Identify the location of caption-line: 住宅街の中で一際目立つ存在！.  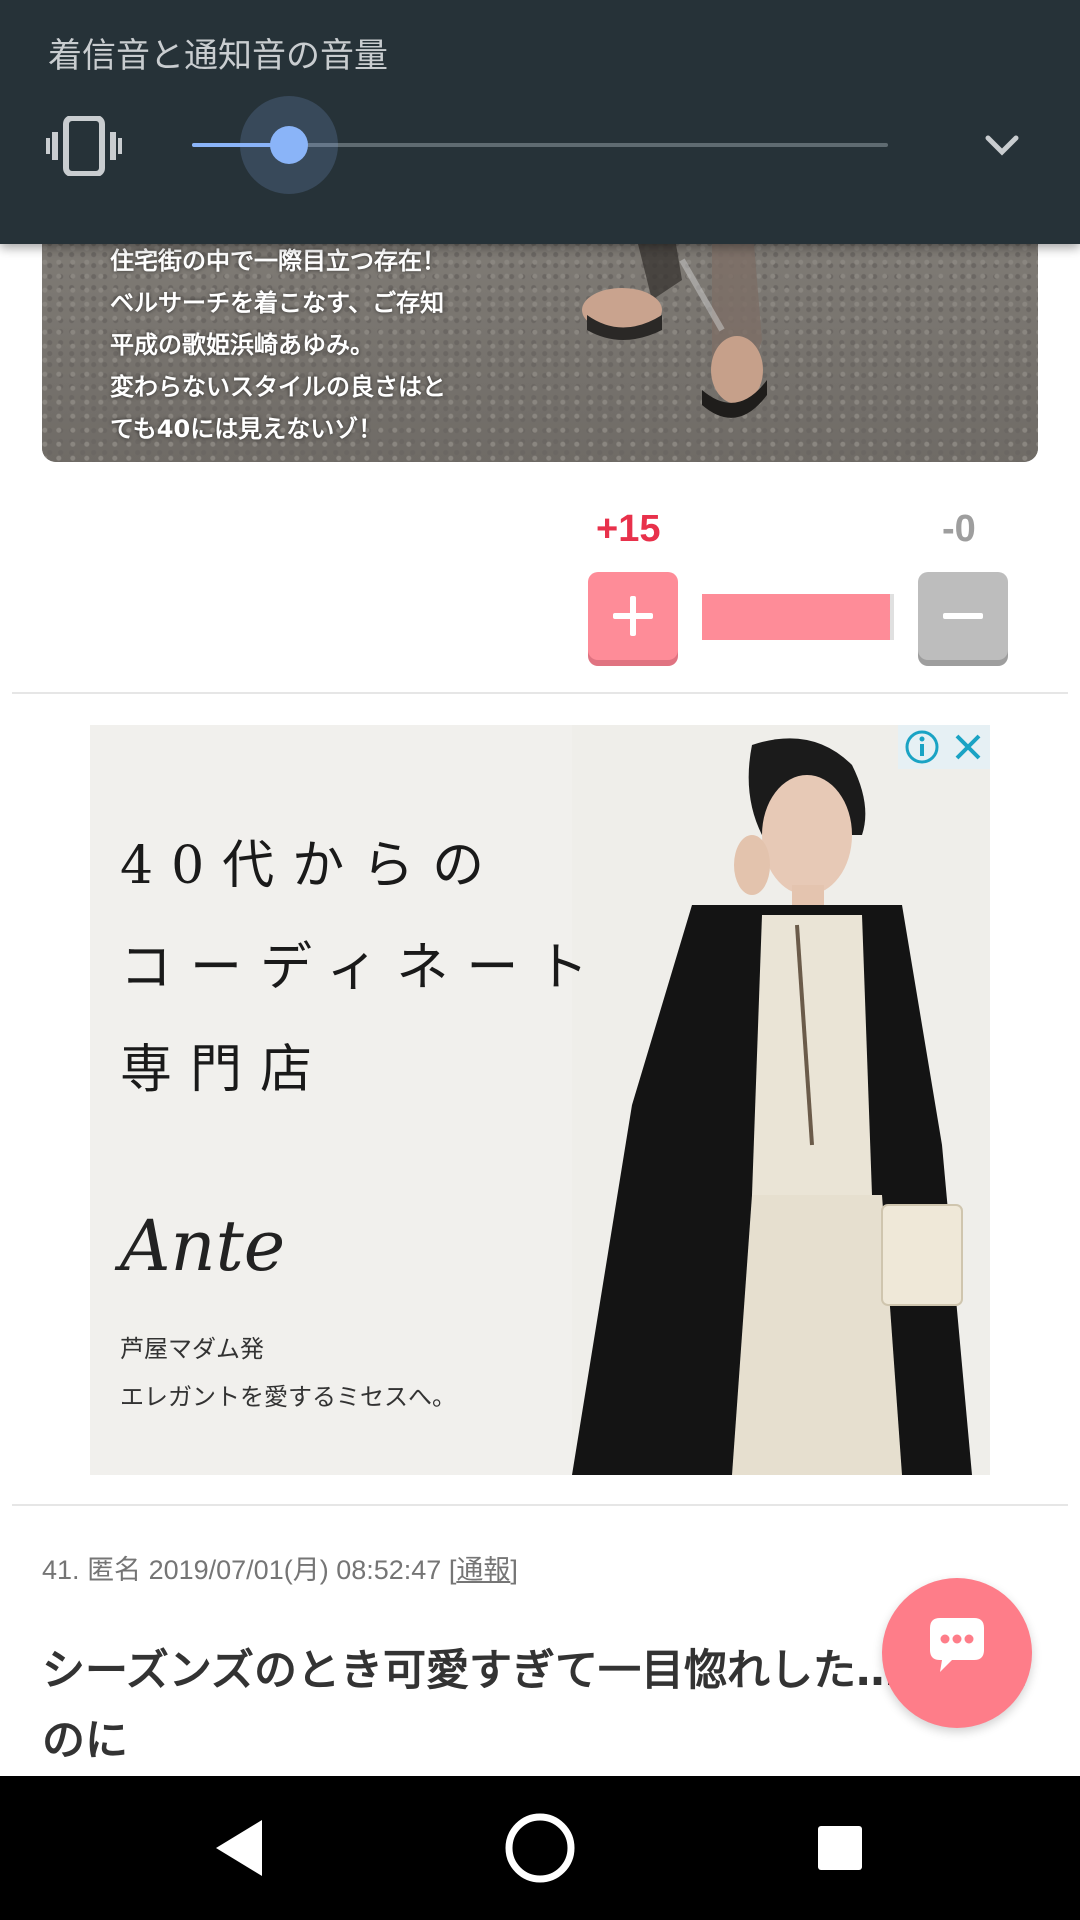
(278, 261).